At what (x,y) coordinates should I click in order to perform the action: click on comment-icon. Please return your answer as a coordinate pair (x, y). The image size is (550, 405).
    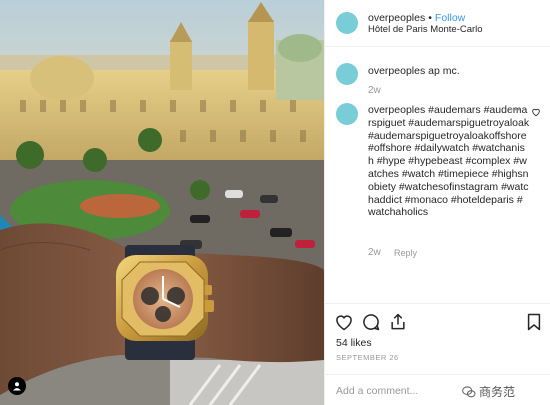
    Looking at the image, I should click on (371, 322).